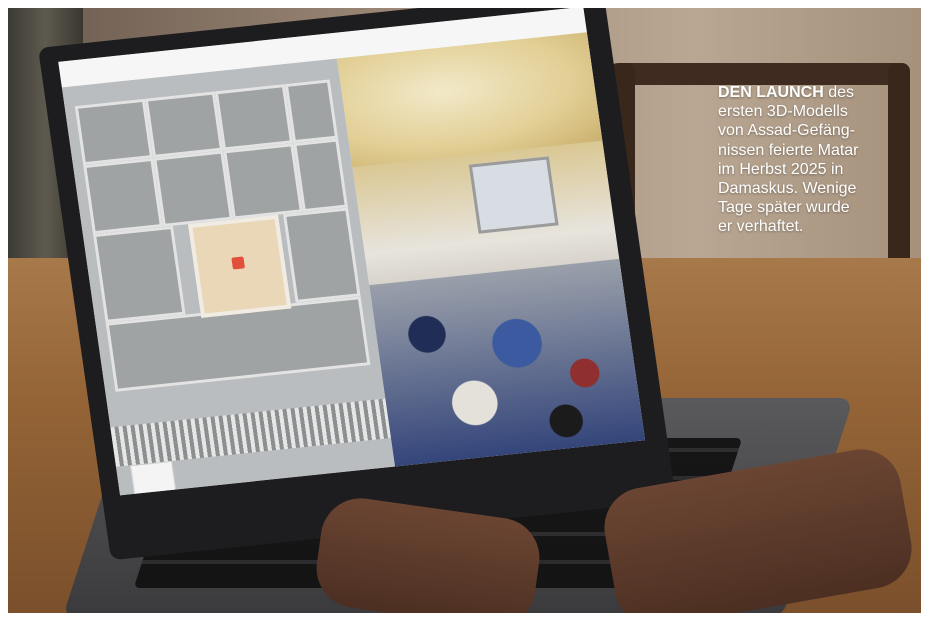  What do you see at coordinates (513, 195) in the screenshot?
I see `window` at bounding box center [513, 195].